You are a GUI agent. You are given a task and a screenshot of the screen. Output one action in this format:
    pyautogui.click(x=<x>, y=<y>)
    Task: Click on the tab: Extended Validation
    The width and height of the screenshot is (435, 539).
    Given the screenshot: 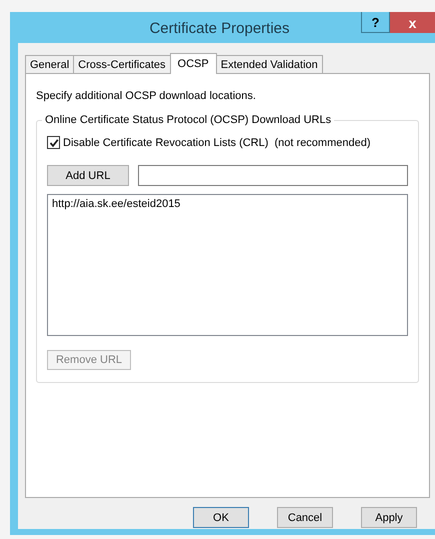 What is the action you would take?
    pyautogui.click(x=269, y=64)
    